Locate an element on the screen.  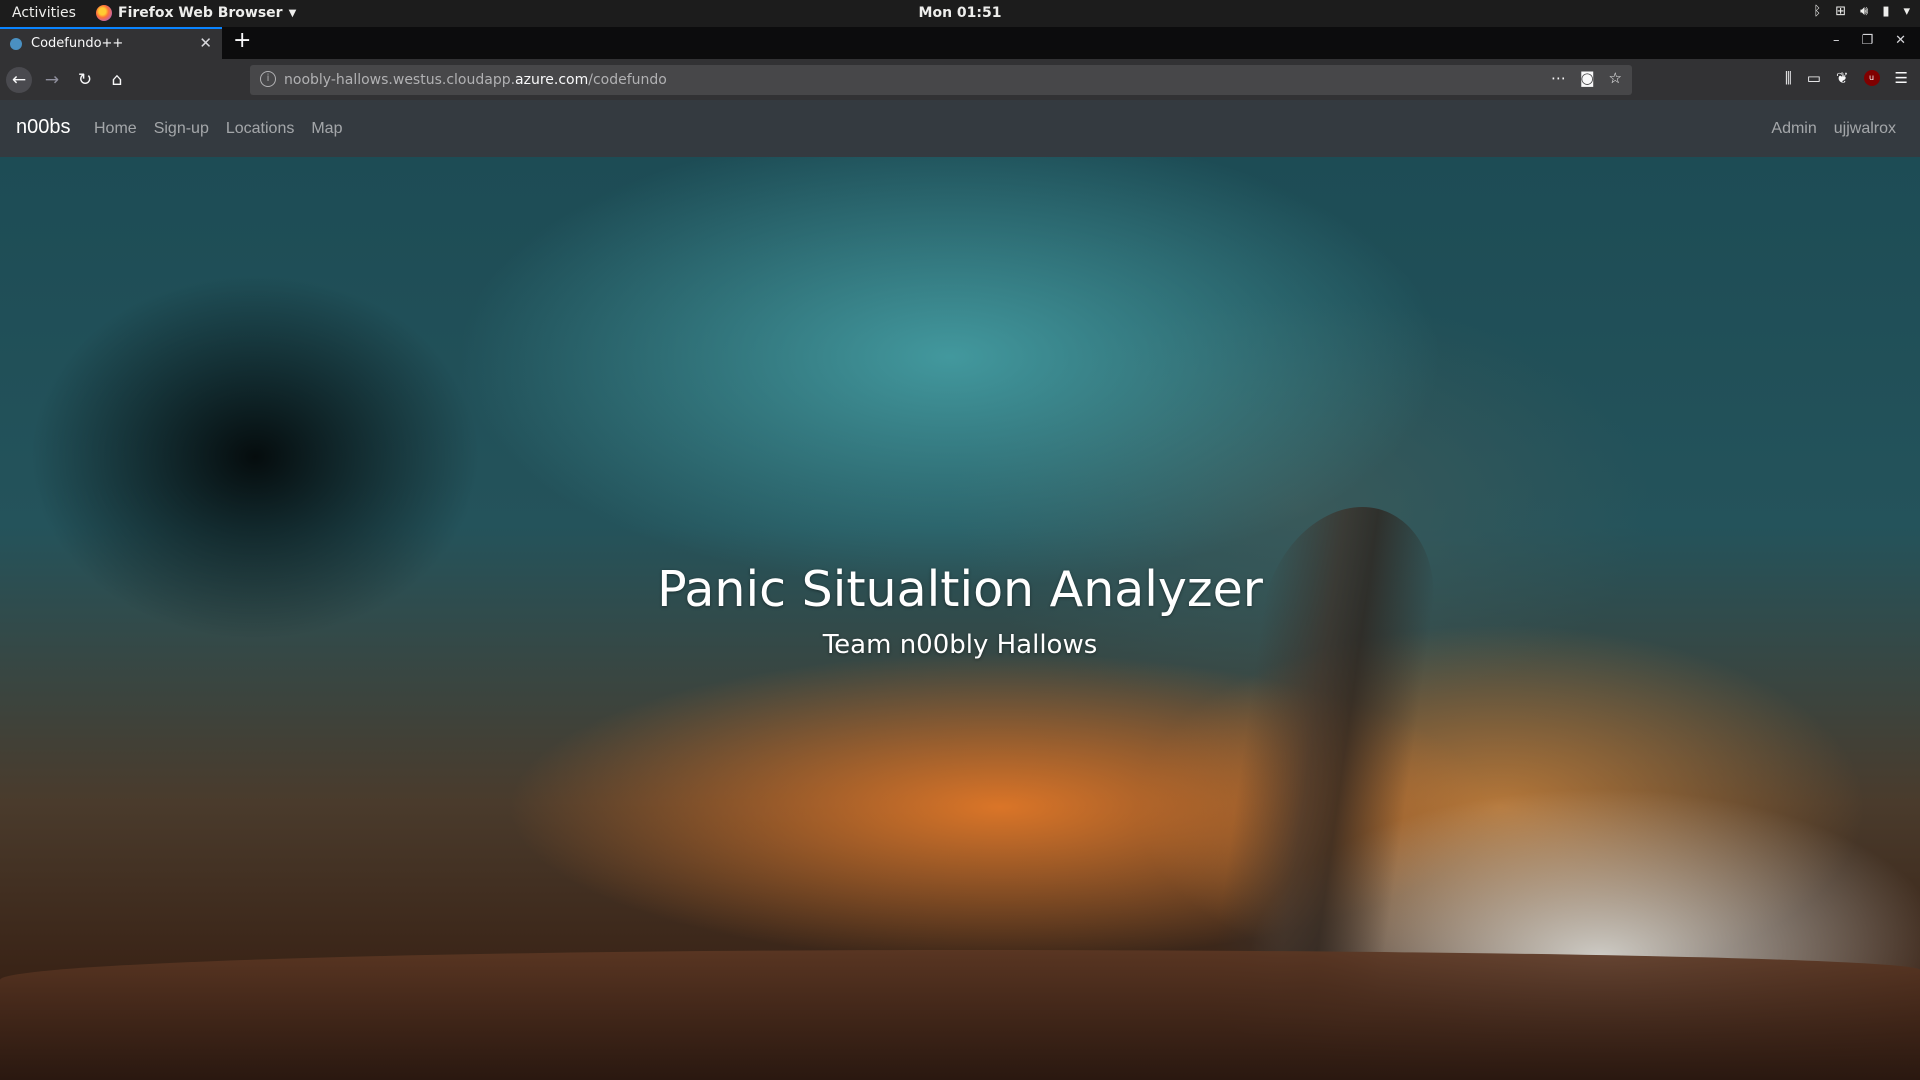
navbar-brand: n00bs is located at coordinates (43, 127).